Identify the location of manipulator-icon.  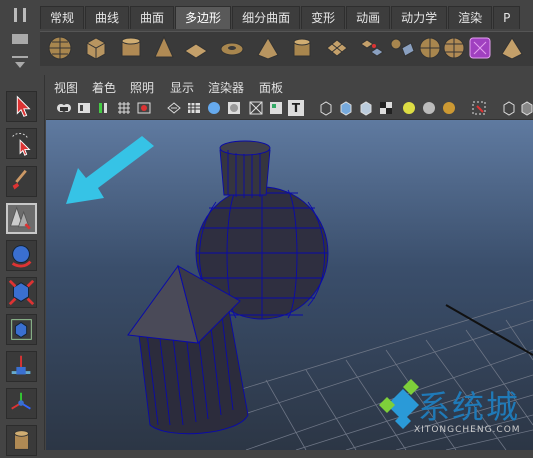
(21, 365).